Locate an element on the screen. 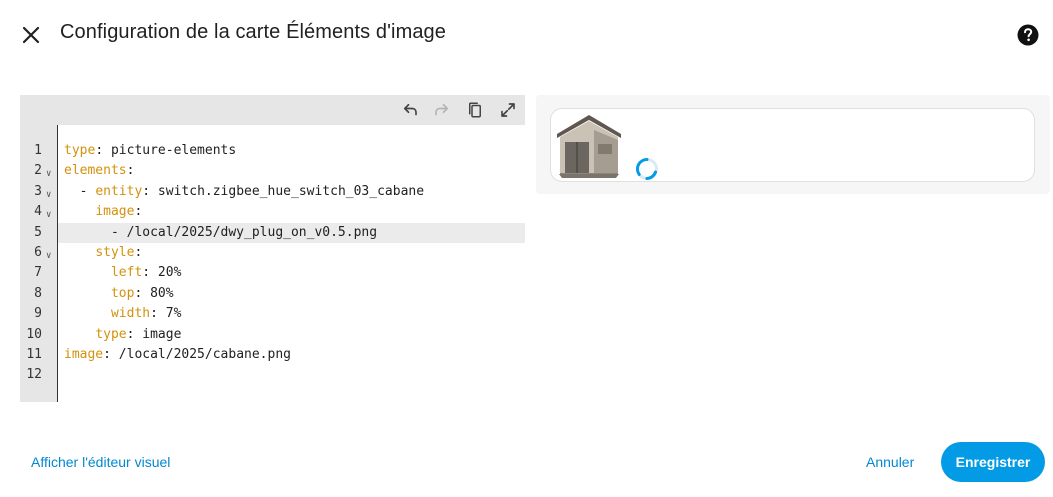 The width and height of the screenshot is (1053, 497). yaml-key: entity is located at coordinates (119, 191).